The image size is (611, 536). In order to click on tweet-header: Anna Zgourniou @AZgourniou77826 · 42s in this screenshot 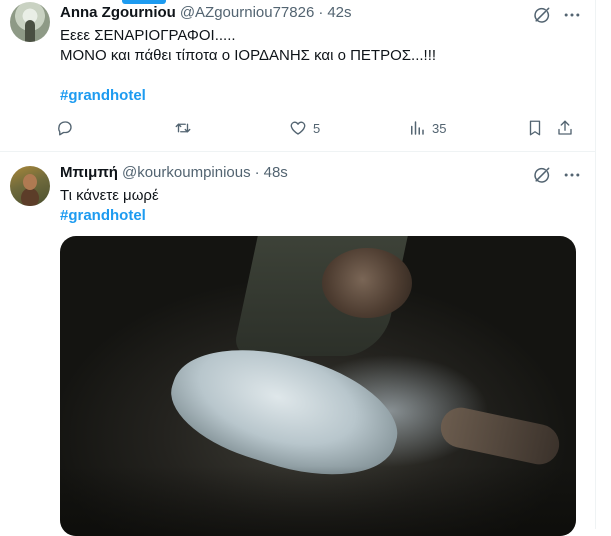, I will do `click(206, 12)`.